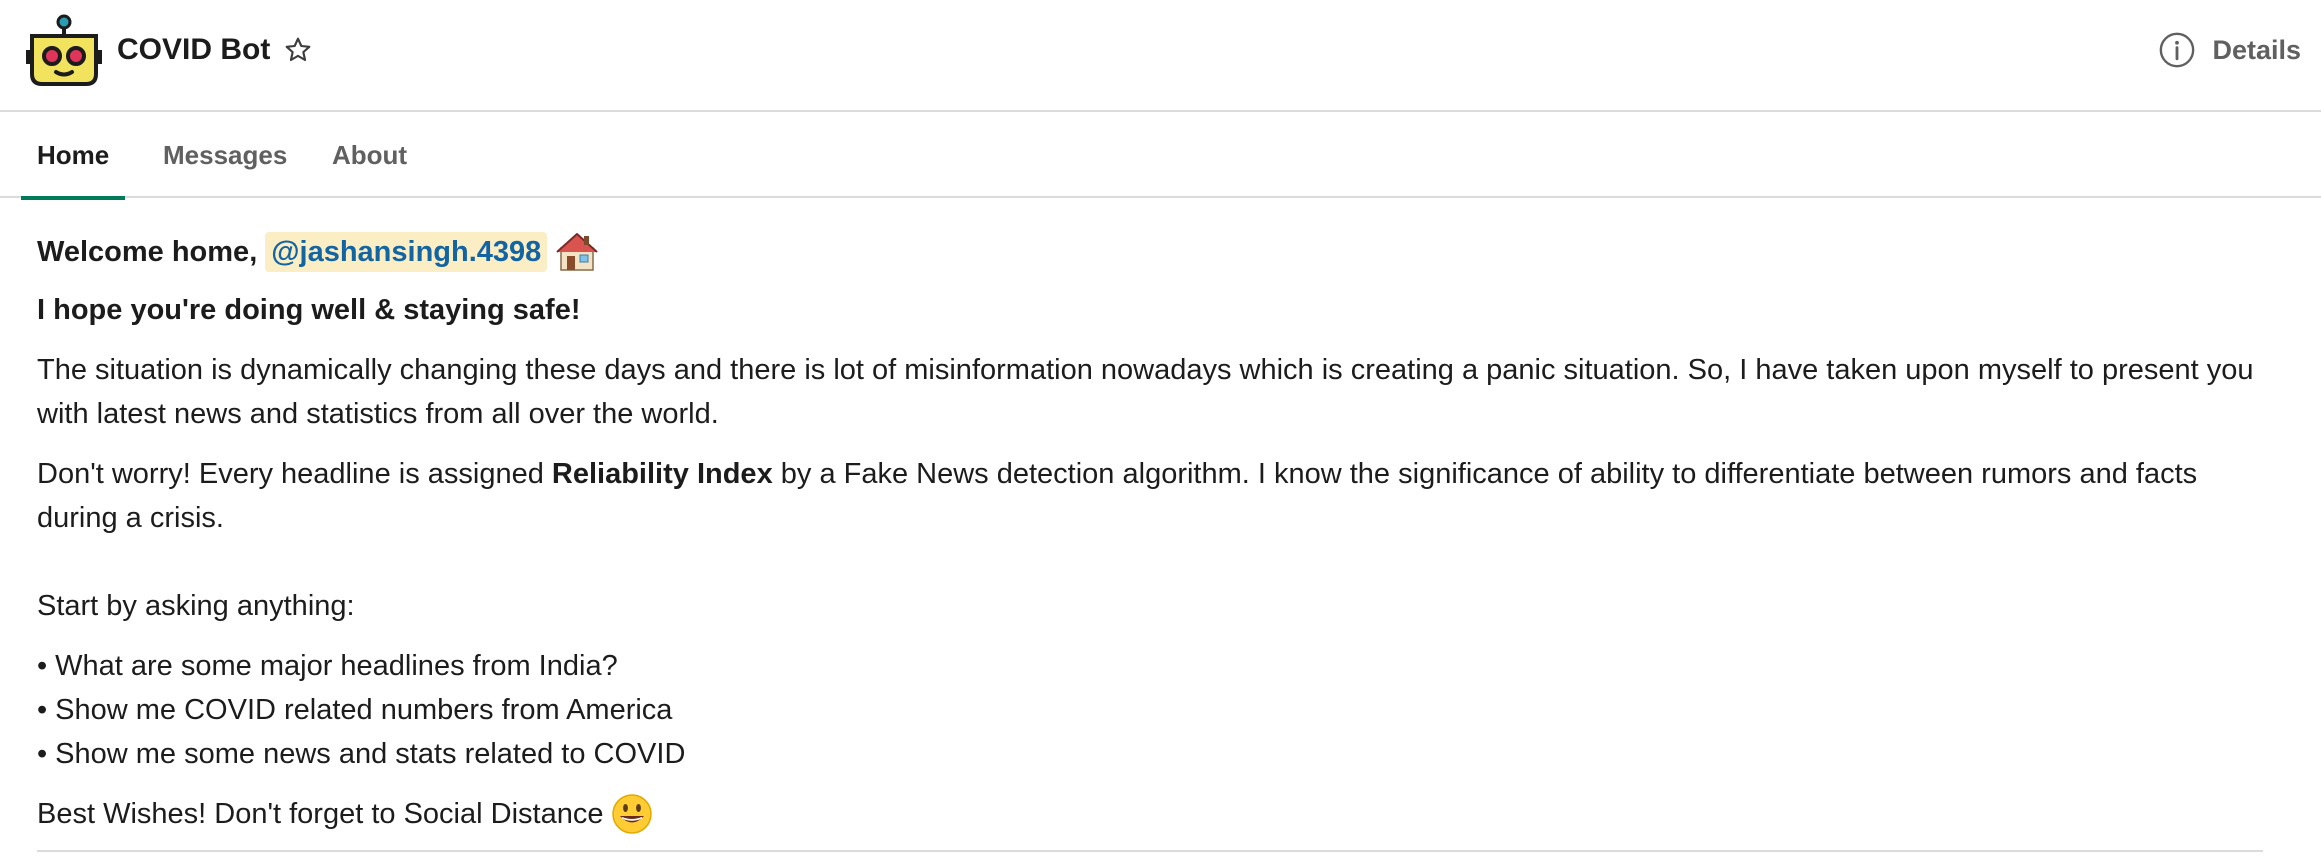 Image resolution: width=2321 pixels, height=865 pixels. What do you see at coordinates (290, 474) in the screenshot?
I see `reliability-prefix: Don't worry! Every headline is assigned` at bounding box center [290, 474].